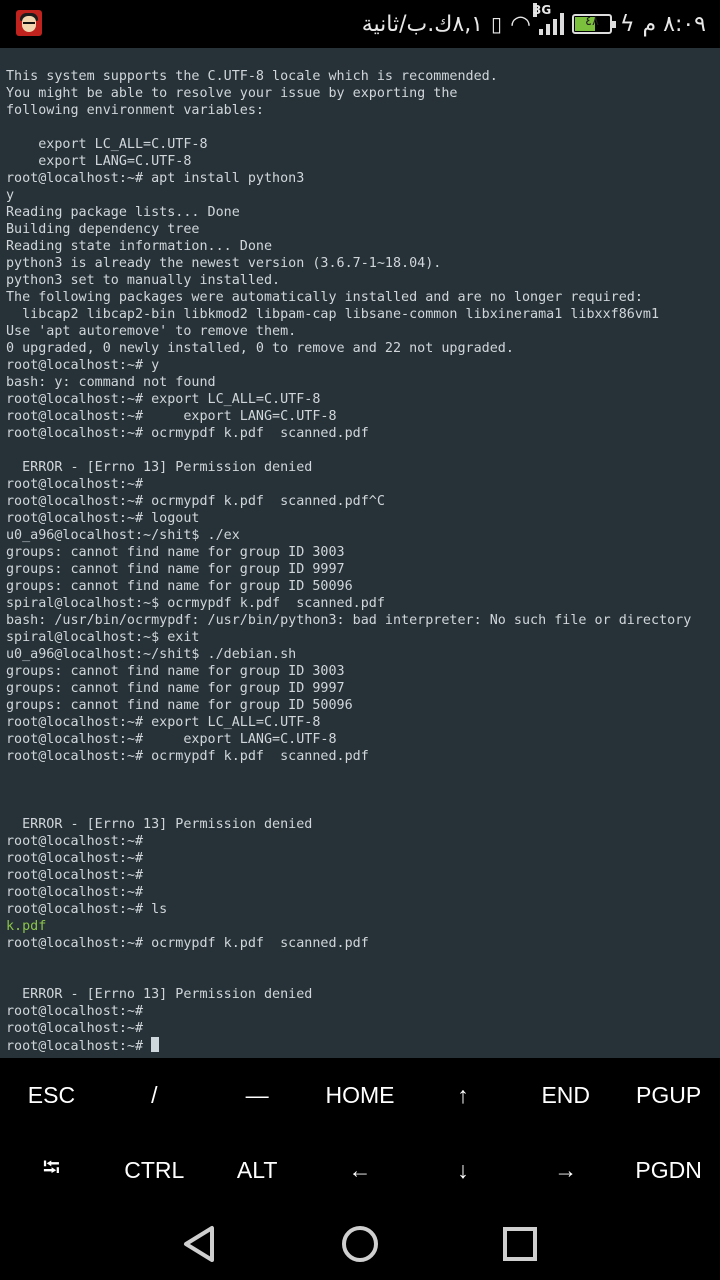 The width and height of the screenshot is (720, 1280). What do you see at coordinates (103, 518) in the screenshot?
I see `terminal-line: root@localhost:~# logout` at bounding box center [103, 518].